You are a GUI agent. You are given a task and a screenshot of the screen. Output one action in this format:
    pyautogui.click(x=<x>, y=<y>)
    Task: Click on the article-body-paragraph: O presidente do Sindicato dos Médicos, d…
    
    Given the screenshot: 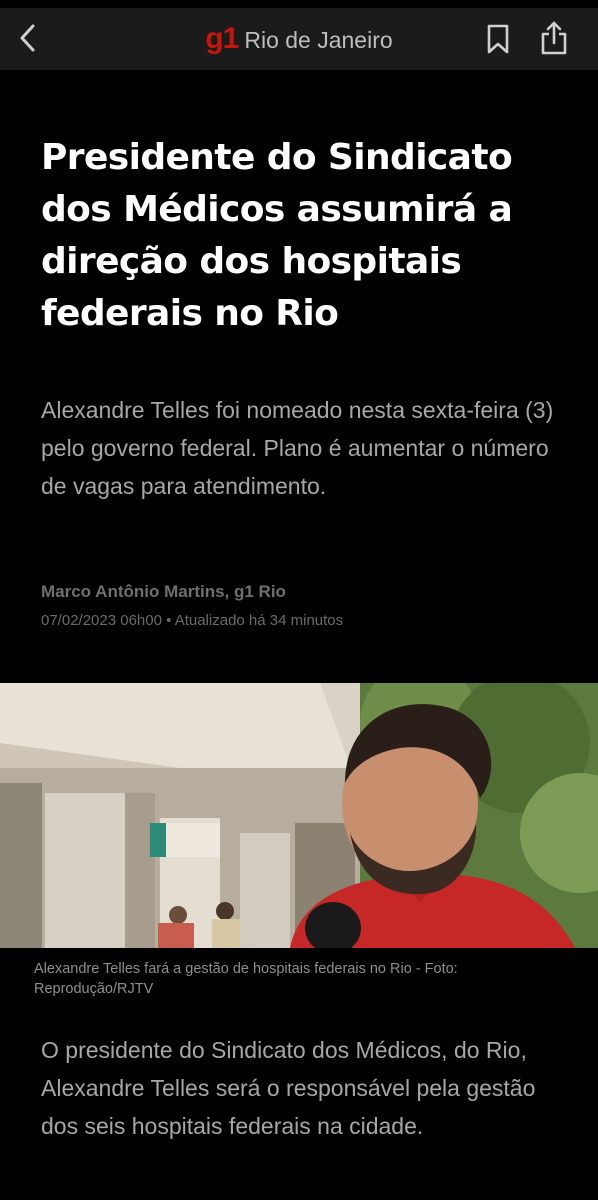 What is the action you would take?
    pyautogui.click(x=288, y=1088)
    